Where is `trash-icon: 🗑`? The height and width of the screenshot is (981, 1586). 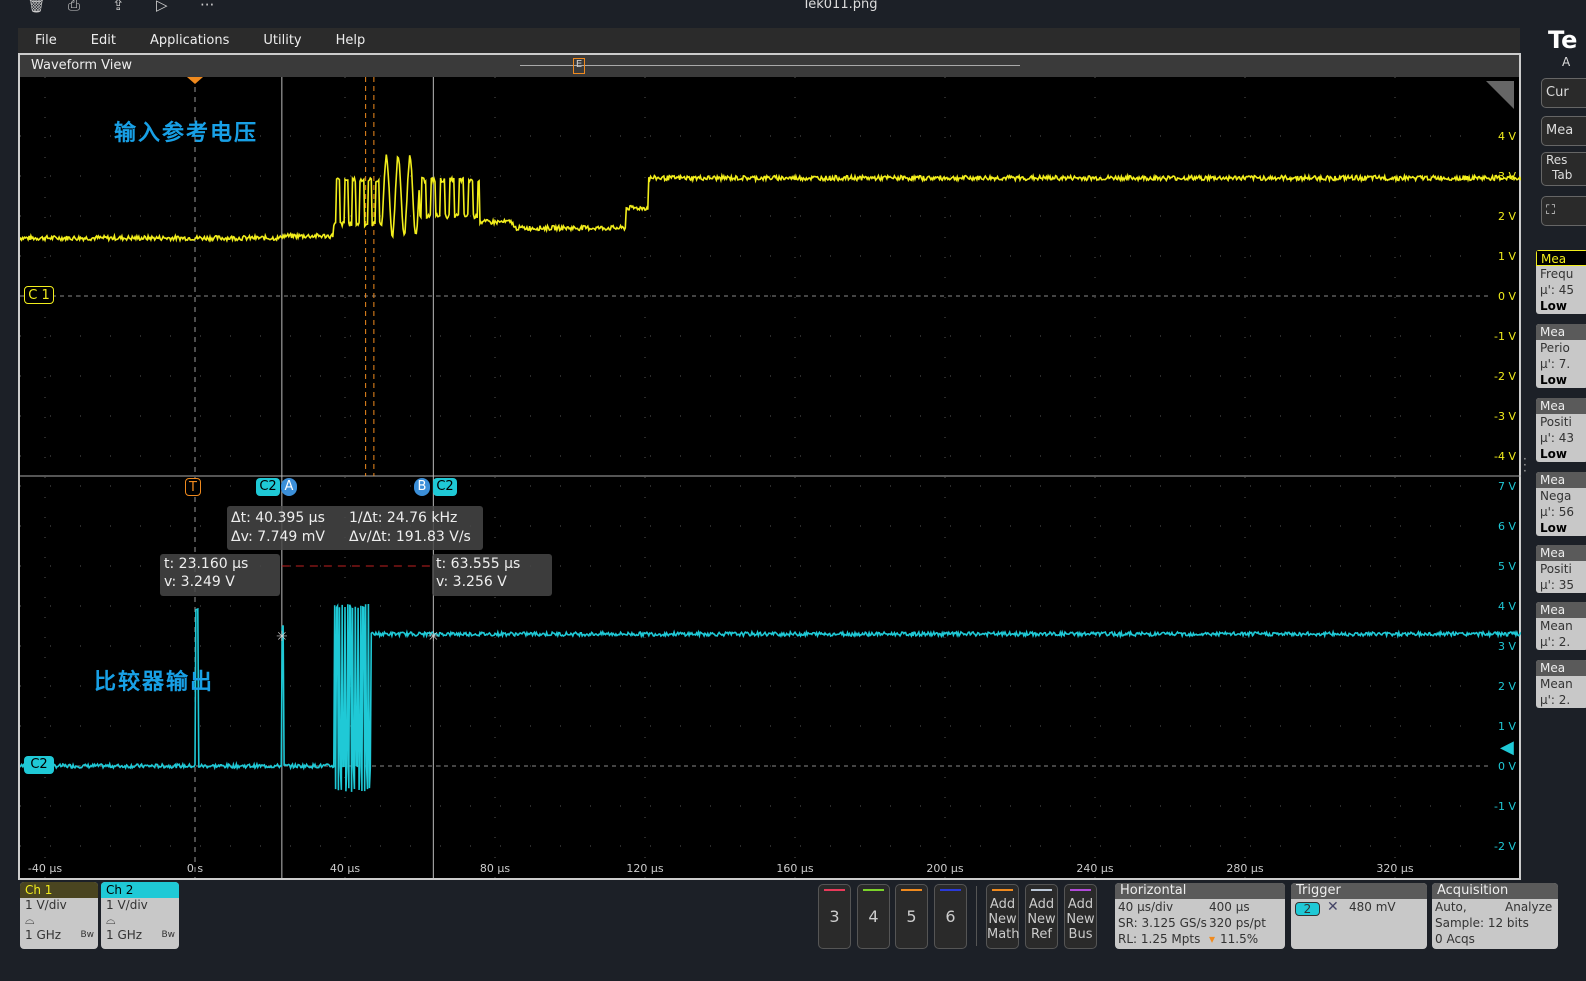
trash-icon: 🗑 is located at coordinates (36, 7).